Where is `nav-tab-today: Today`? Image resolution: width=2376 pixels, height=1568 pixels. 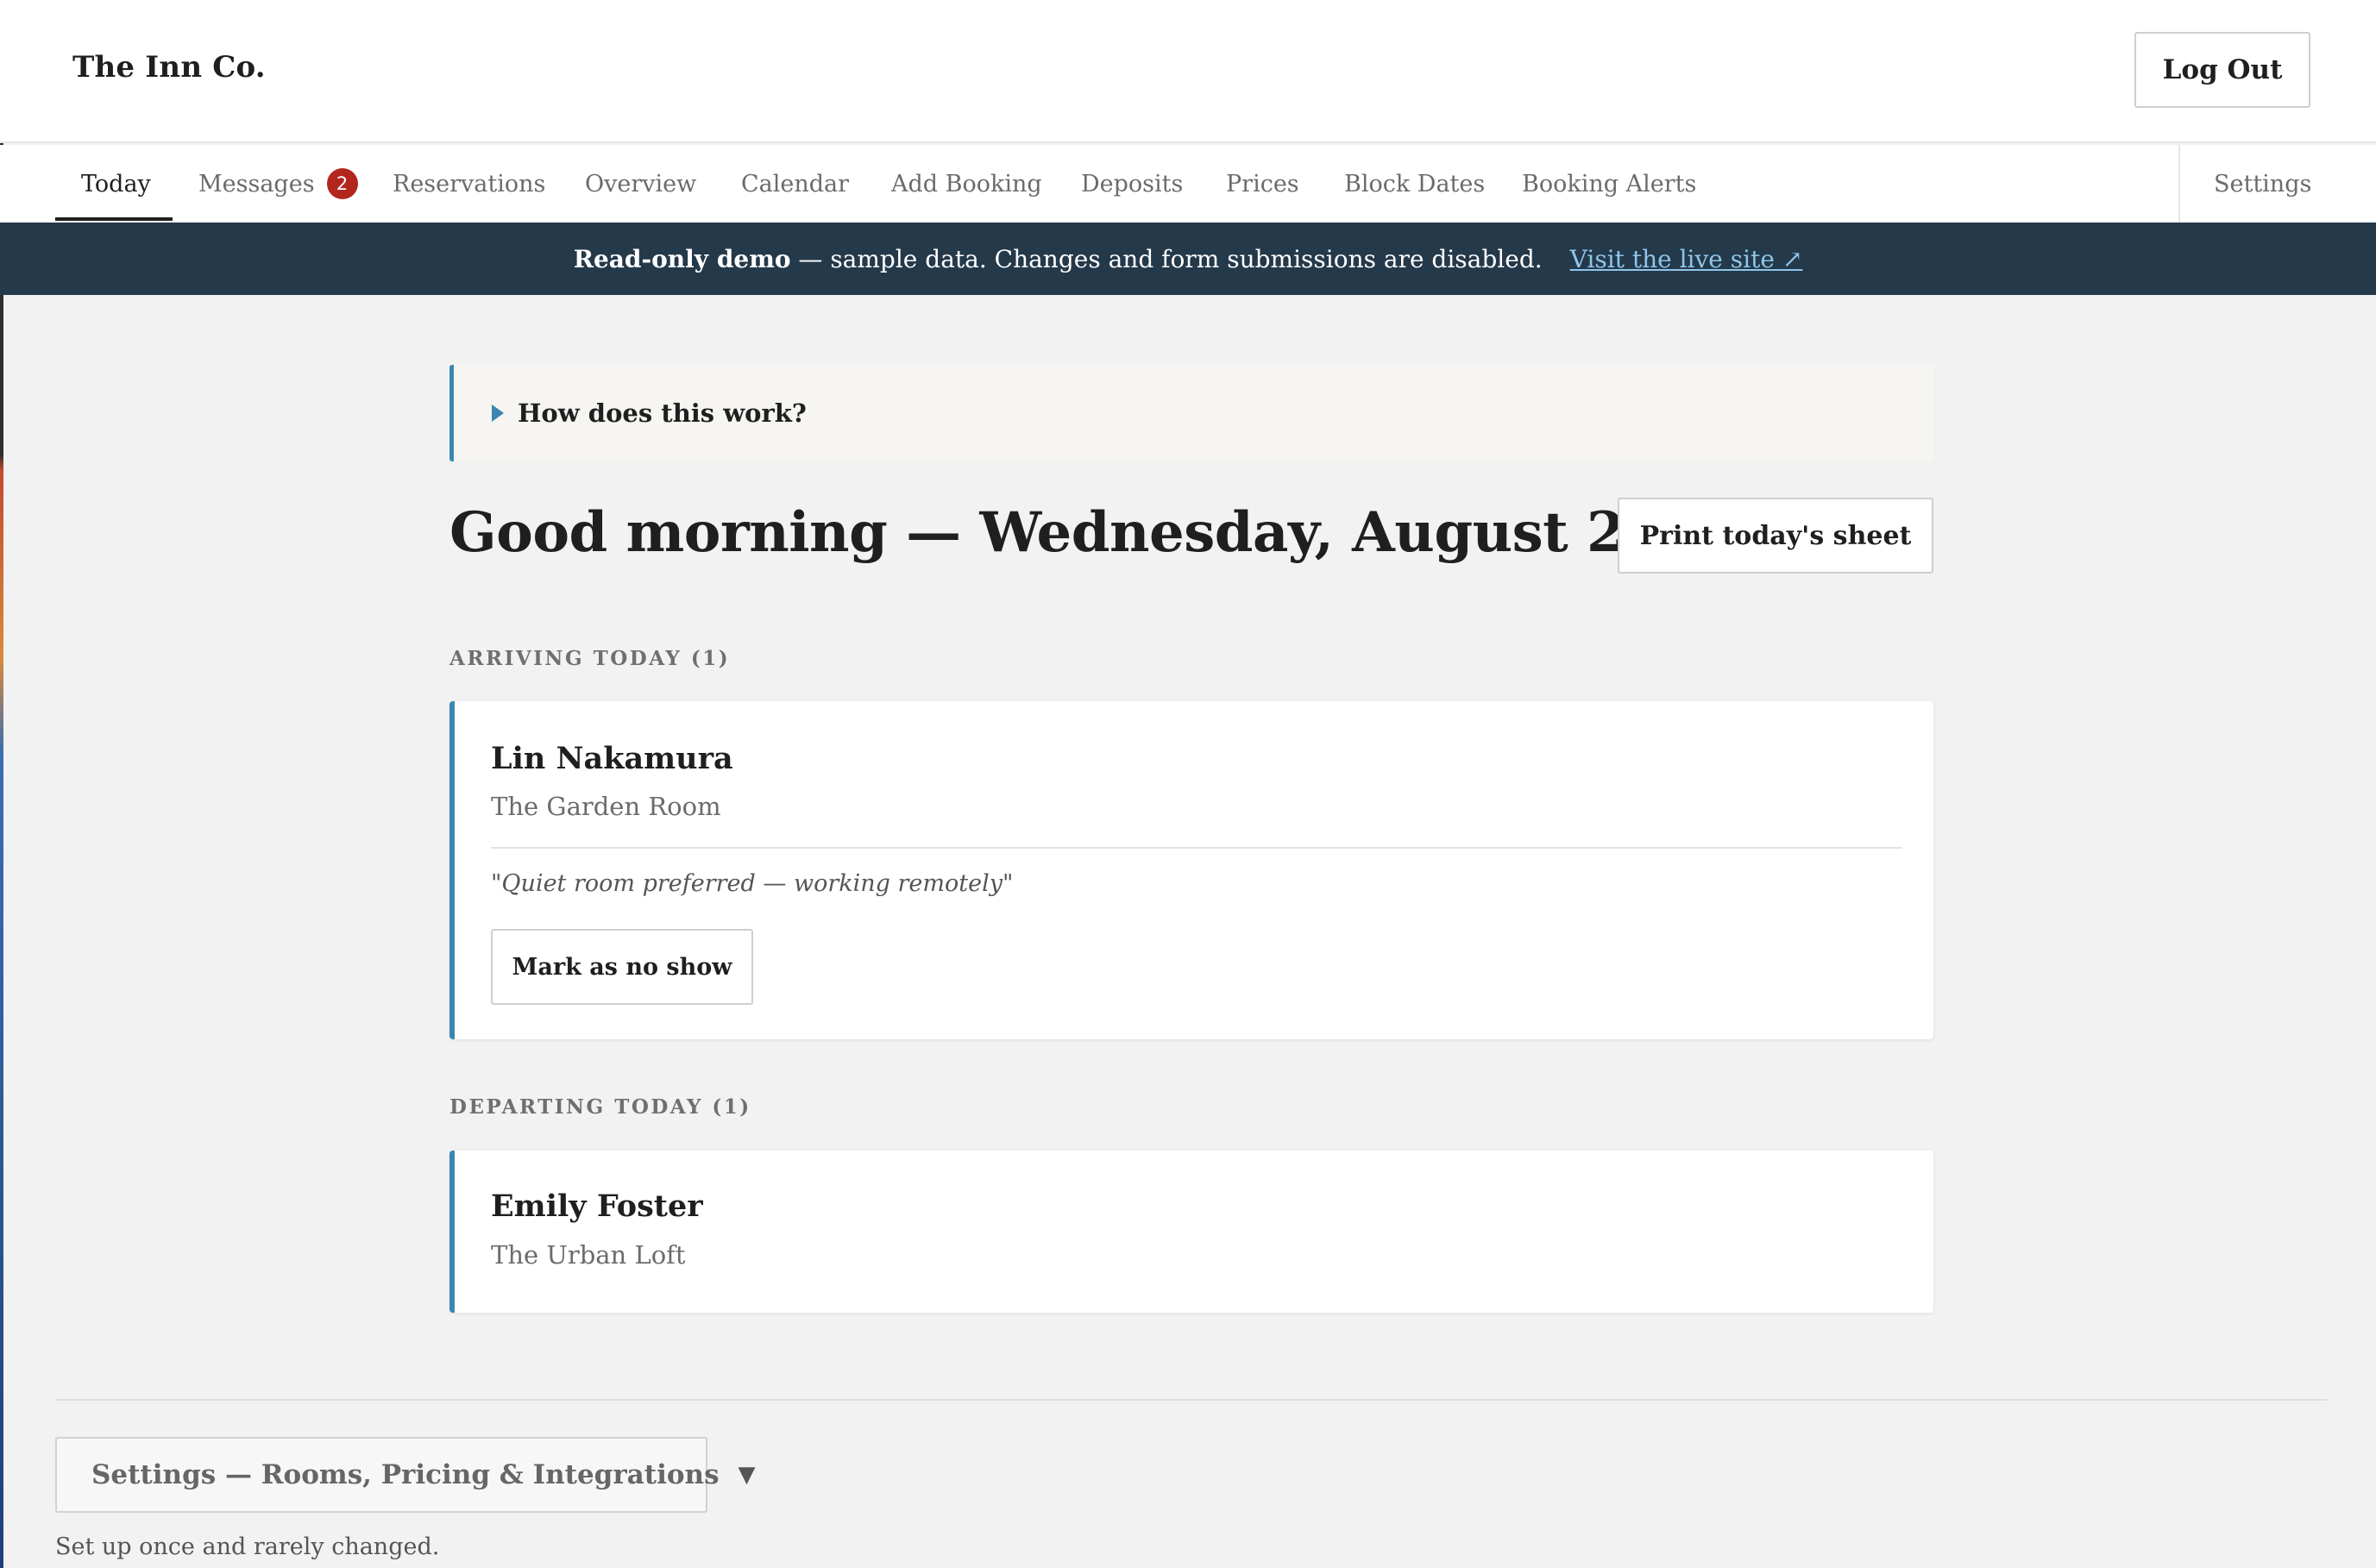 nav-tab-today: Today is located at coordinates (116, 184).